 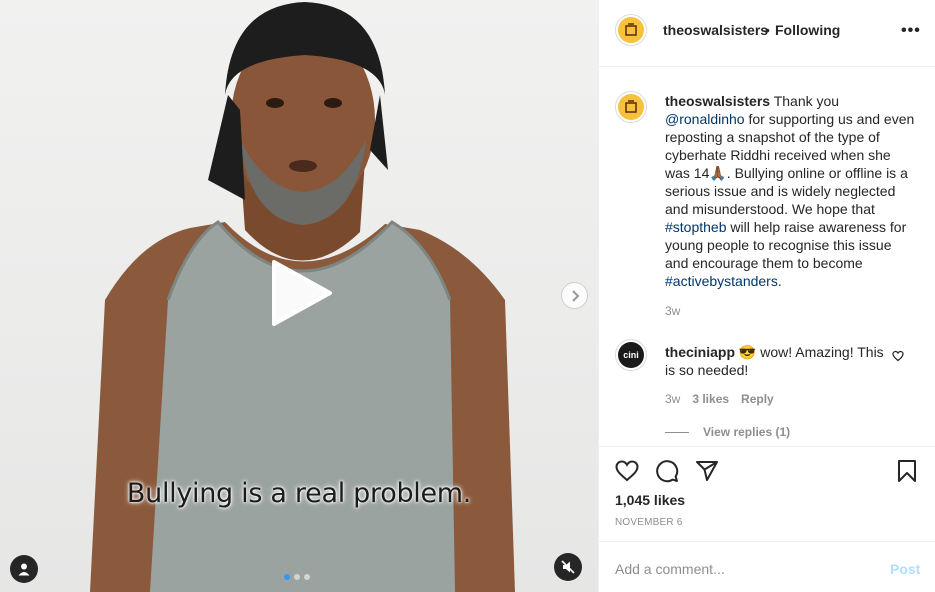 I want to click on mention-link: @ronaldinho, so click(x=705, y=119).